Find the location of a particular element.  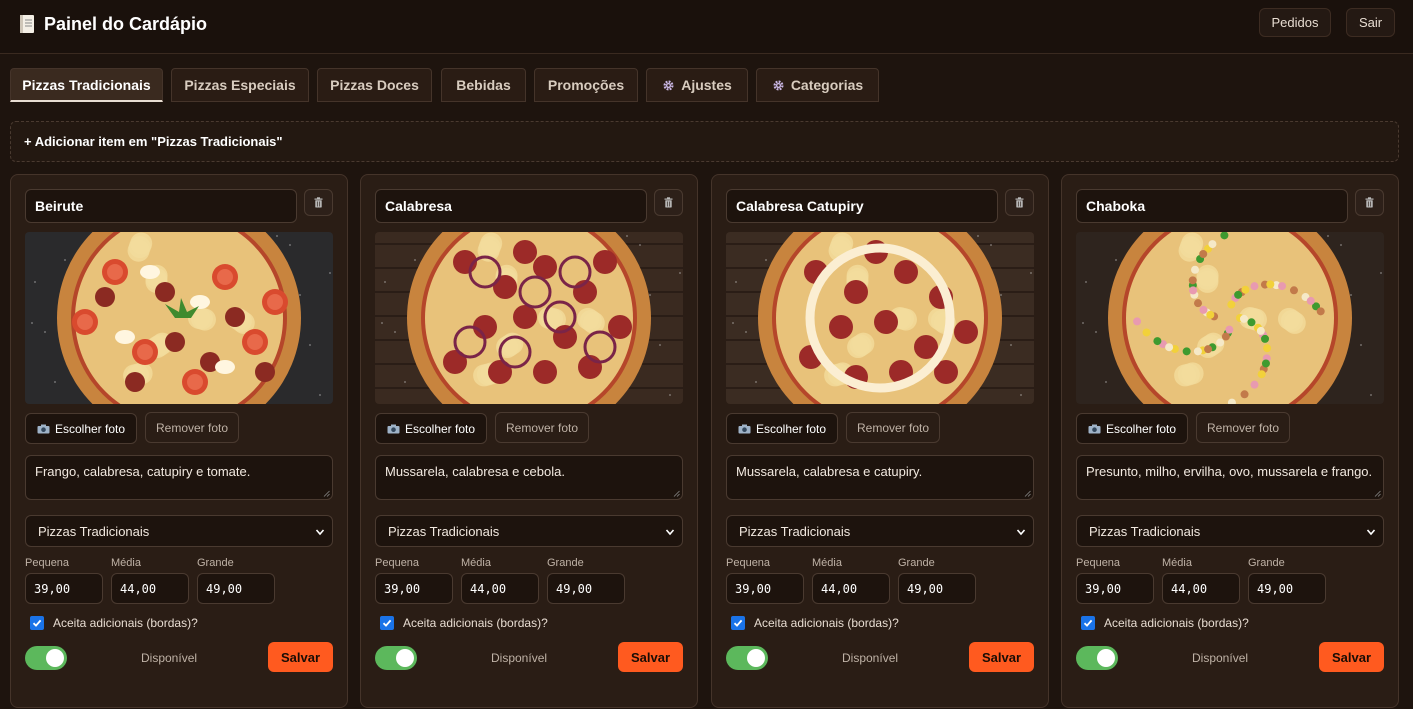

tab-ajustes: Ajustes is located at coordinates (697, 85).